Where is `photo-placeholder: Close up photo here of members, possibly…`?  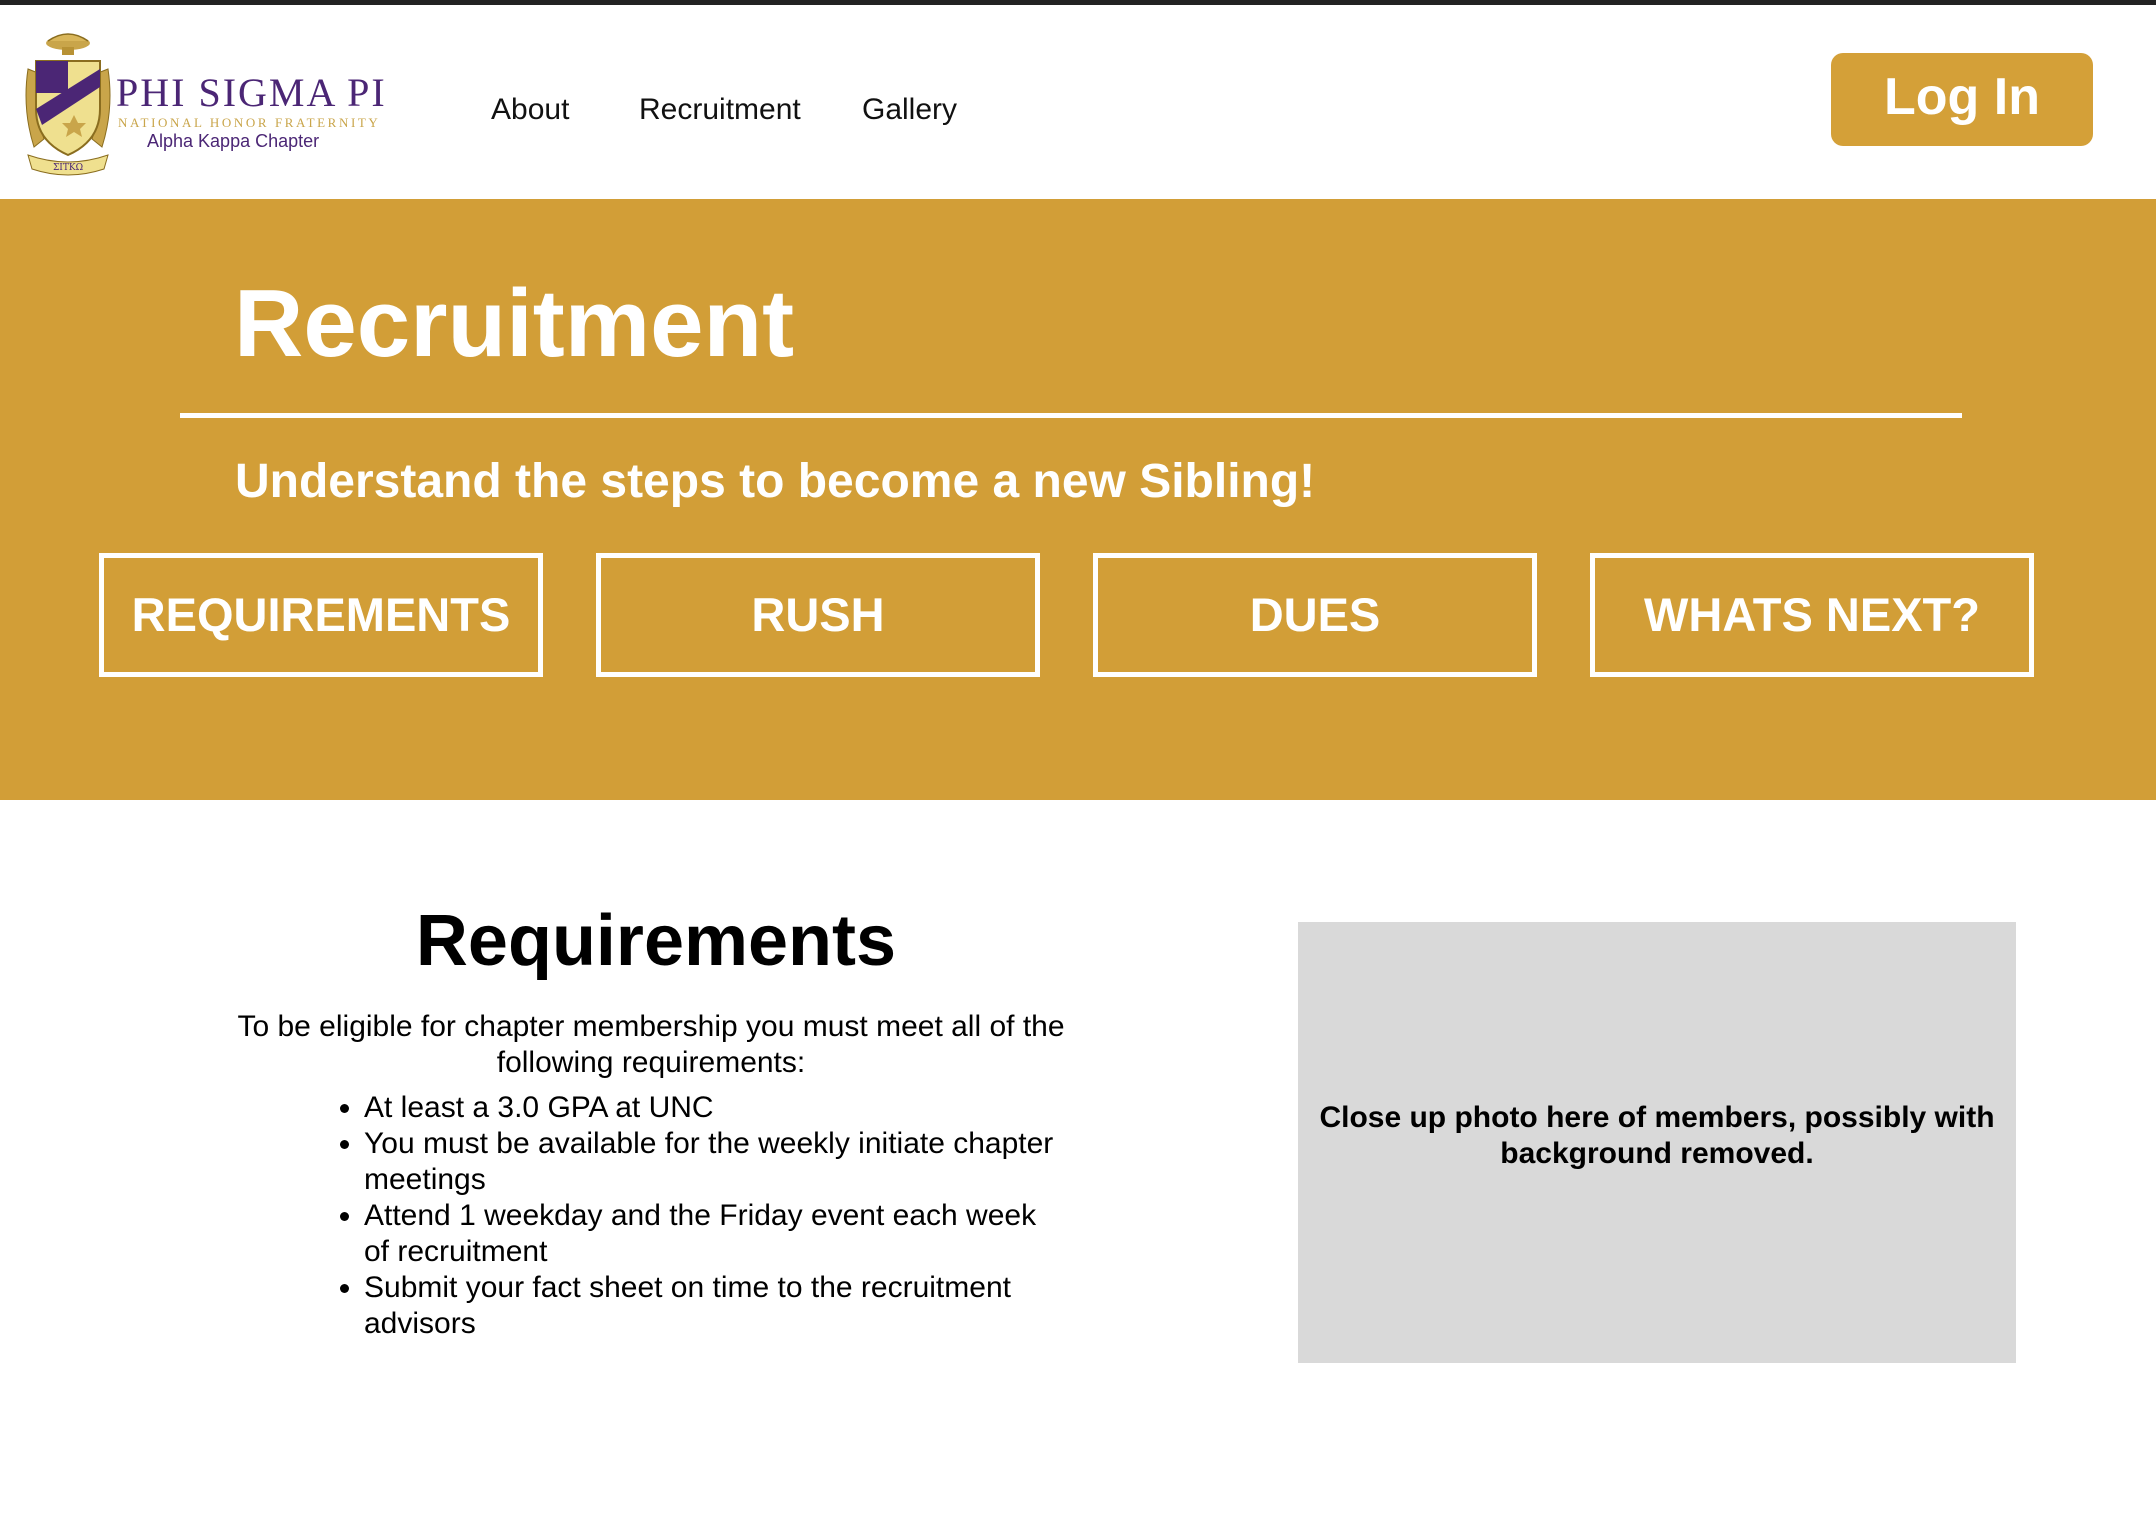 photo-placeholder: Close up photo here of members, possibly… is located at coordinates (1657, 1142).